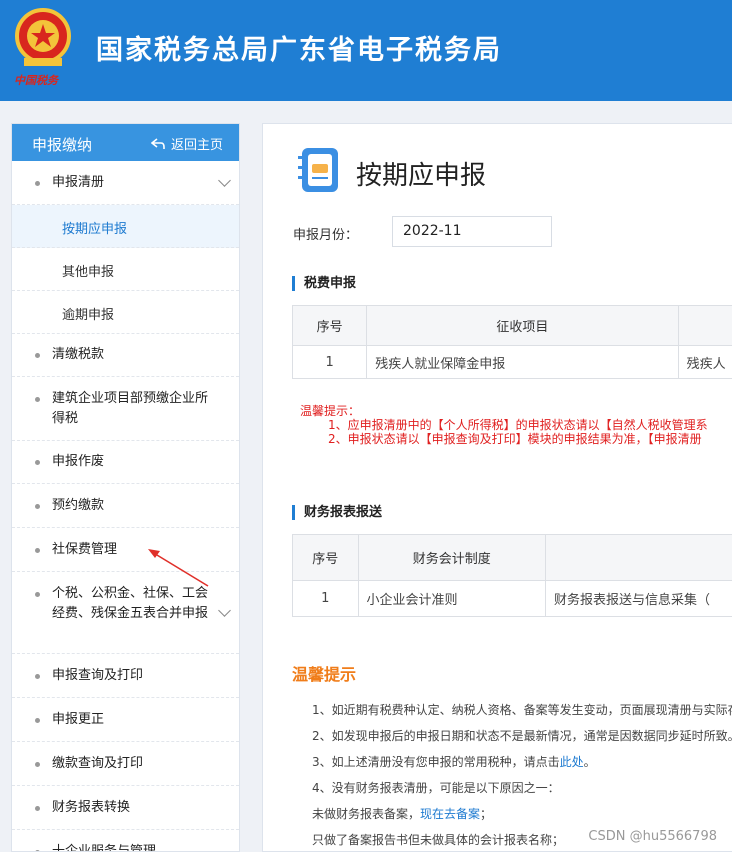 The width and height of the screenshot is (732, 852). I want to click on col-header: 征收项目, so click(522, 325).